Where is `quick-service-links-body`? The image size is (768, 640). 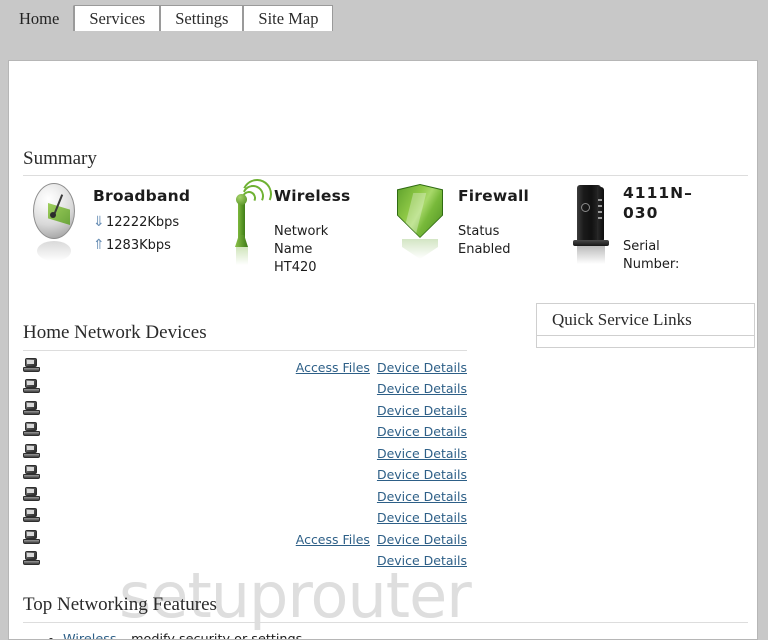
quick-service-links-body is located at coordinates (645, 341).